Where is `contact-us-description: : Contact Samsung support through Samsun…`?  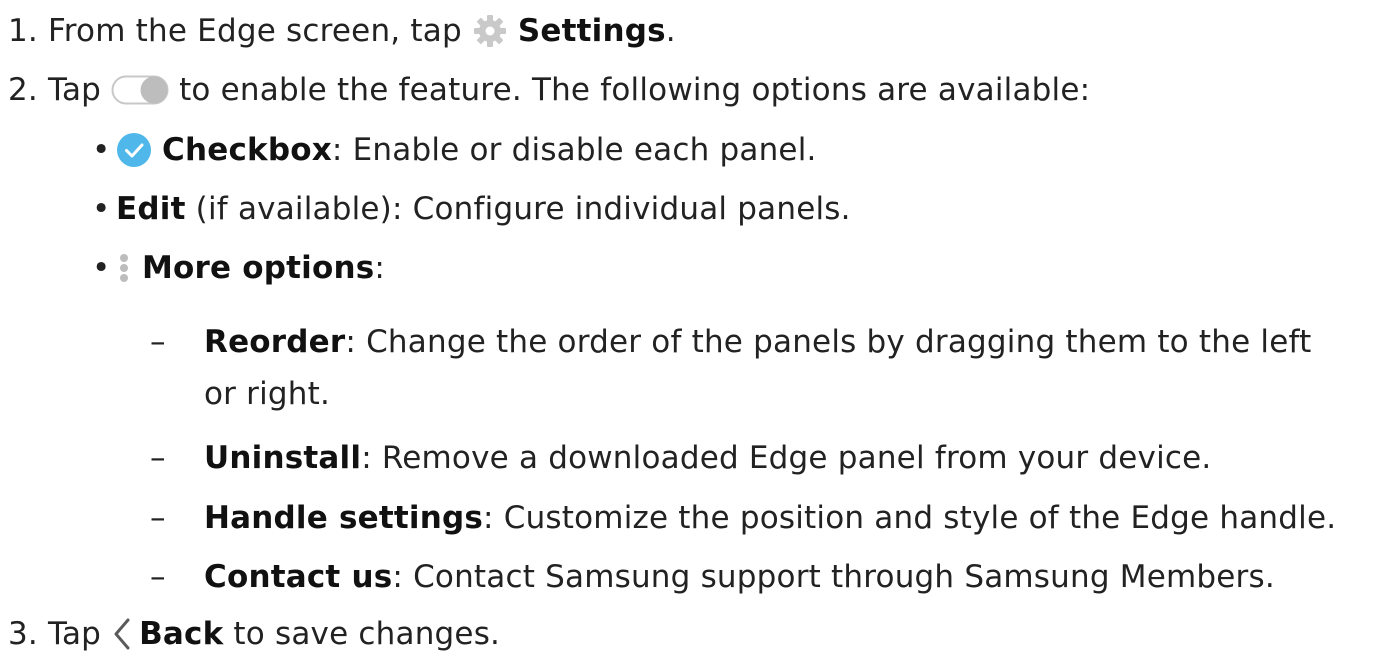
contact-us-description: : Contact Samsung support through Samsun… is located at coordinates (833, 577).